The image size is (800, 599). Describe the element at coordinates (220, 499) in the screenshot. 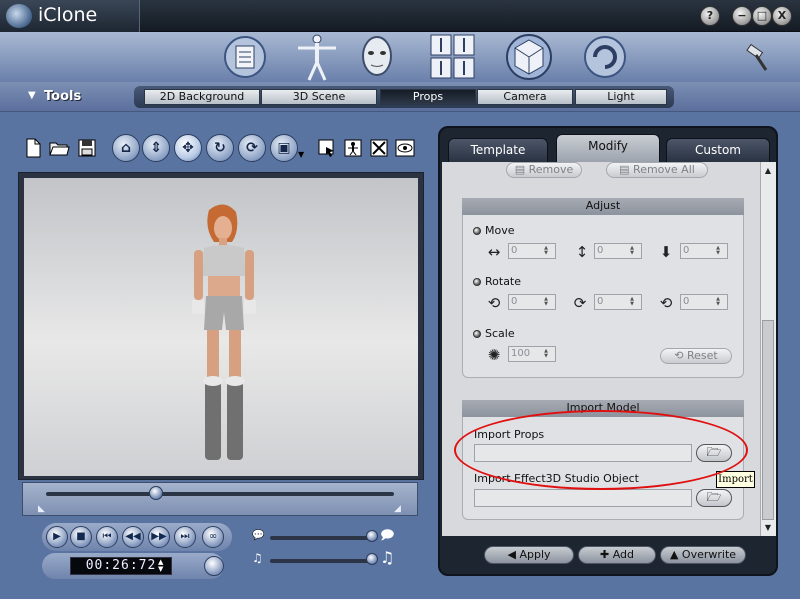

I see `timeline-bar` at that location.